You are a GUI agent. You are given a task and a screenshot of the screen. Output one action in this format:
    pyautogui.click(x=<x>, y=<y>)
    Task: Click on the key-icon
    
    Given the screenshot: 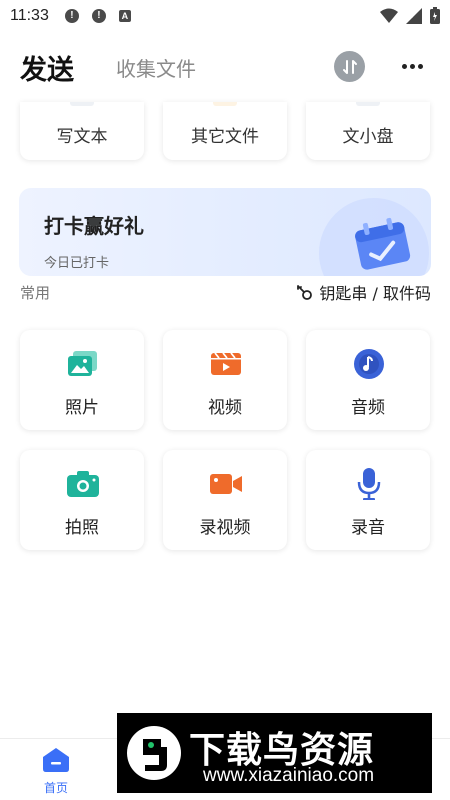 What is the action you would take?
    pyautogui.click(x=305, y=292)
    